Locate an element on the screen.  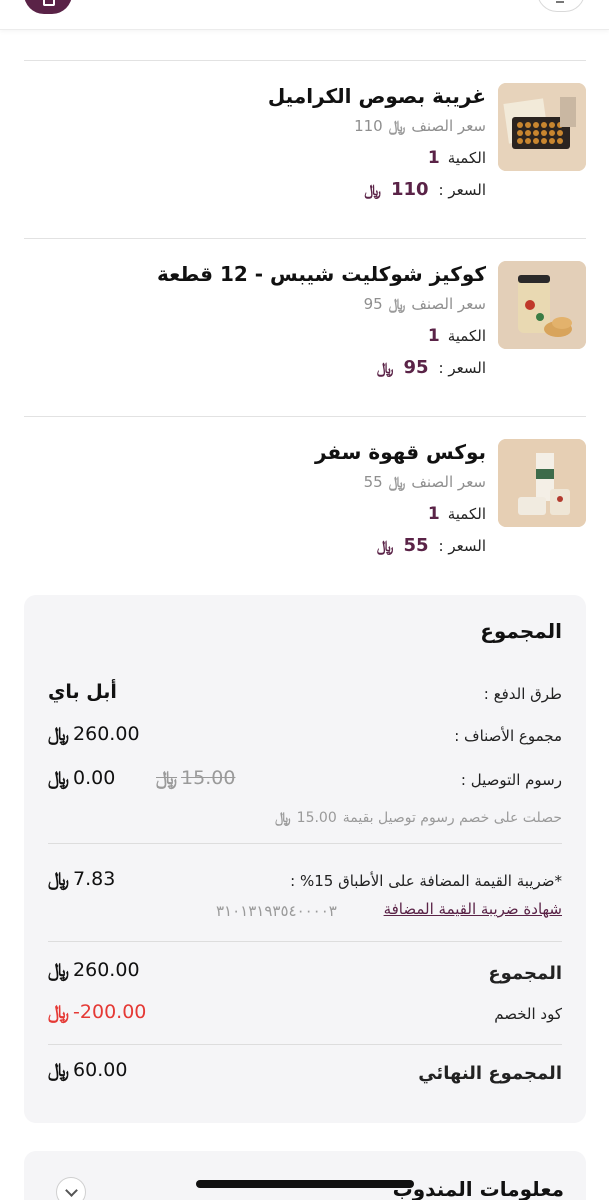
product-name: بوكس قهوة سفر is located at coordinates (400, 452).